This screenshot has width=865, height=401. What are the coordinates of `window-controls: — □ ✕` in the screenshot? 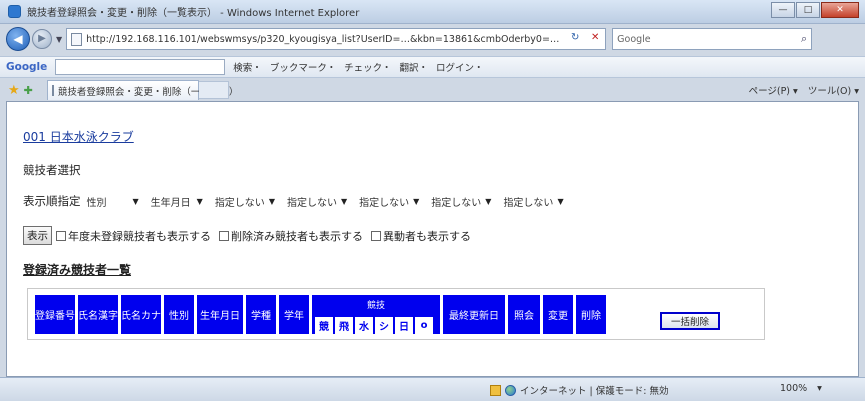 It's located at (815, 10).